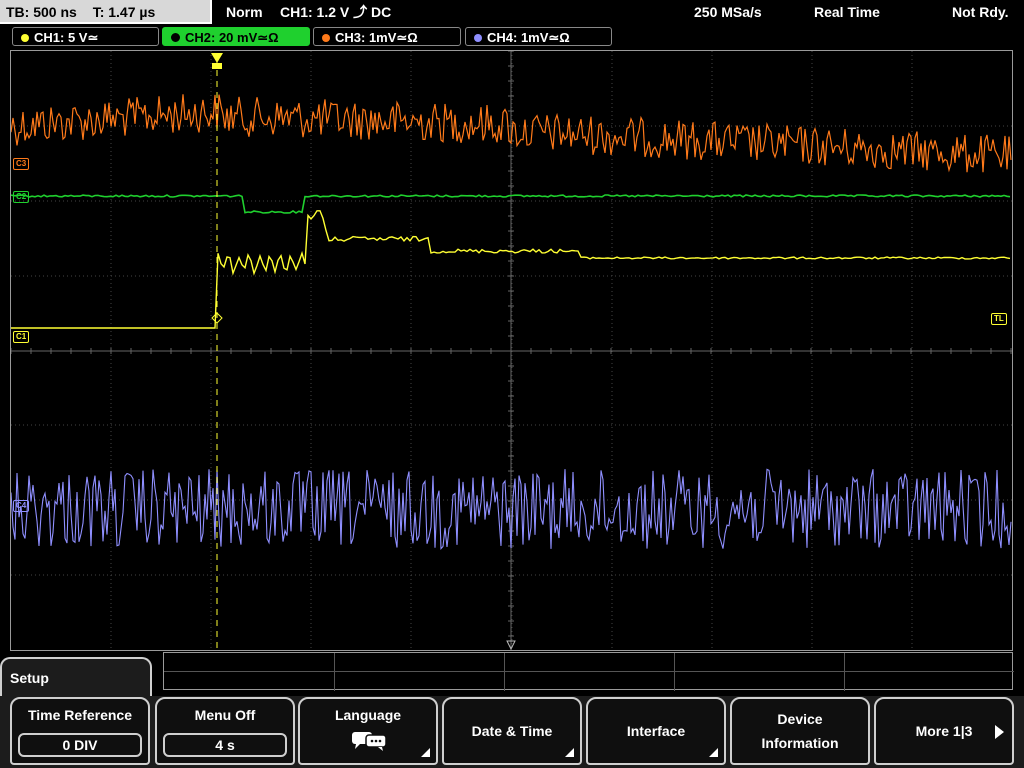  I want to click on trigger-info: CH1: 1.2 V ⤴ DC, so click(335, 12).